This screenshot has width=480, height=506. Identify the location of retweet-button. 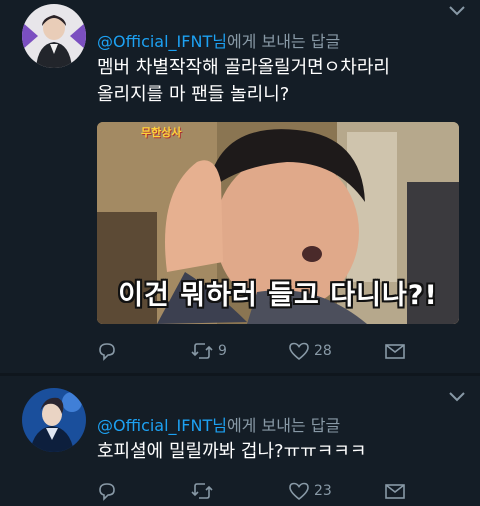
(204, 491).